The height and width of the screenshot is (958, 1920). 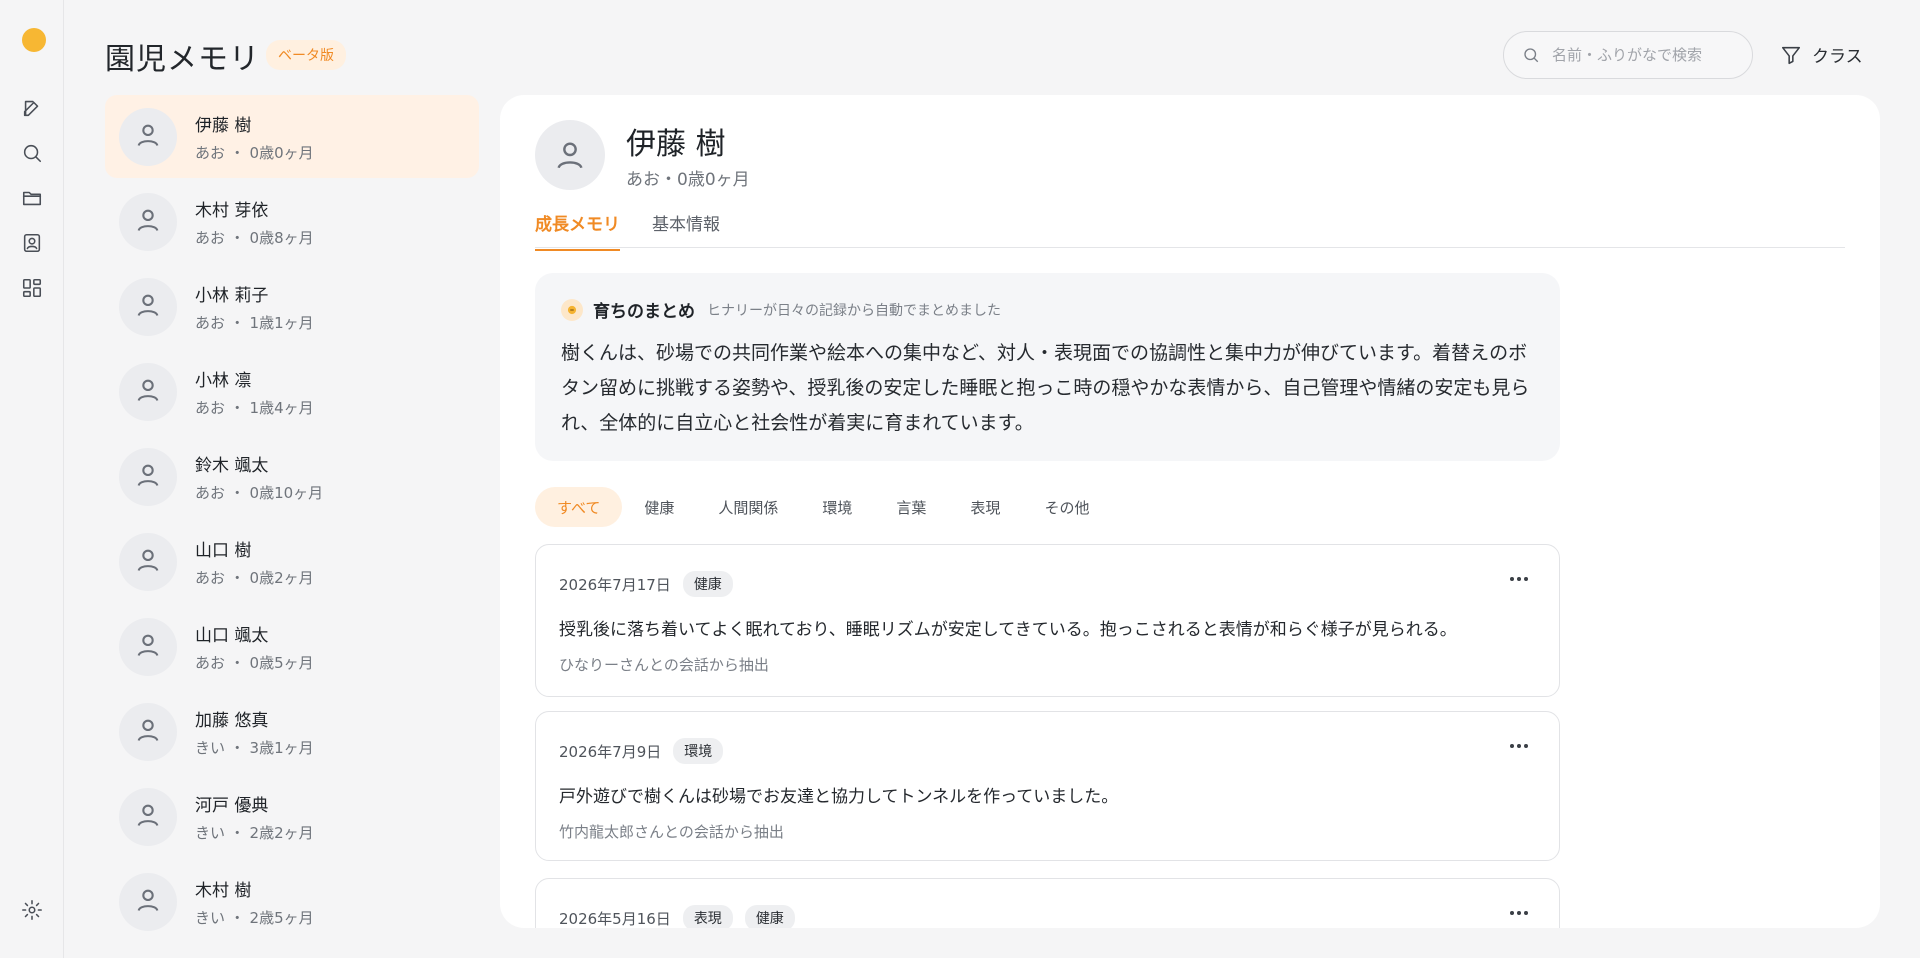 What do you see at coordinates (232, 295) in the screenshot?
I see `child-list-name: 小林 莉子` at bounding box center [232, 295].